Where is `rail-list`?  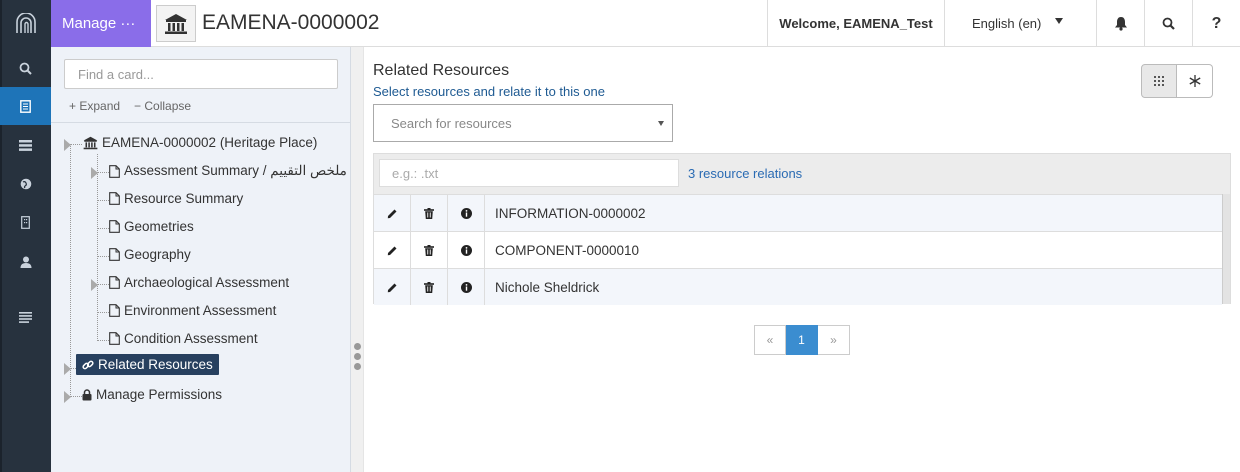 rail-list is located at coordinates (25, 145).